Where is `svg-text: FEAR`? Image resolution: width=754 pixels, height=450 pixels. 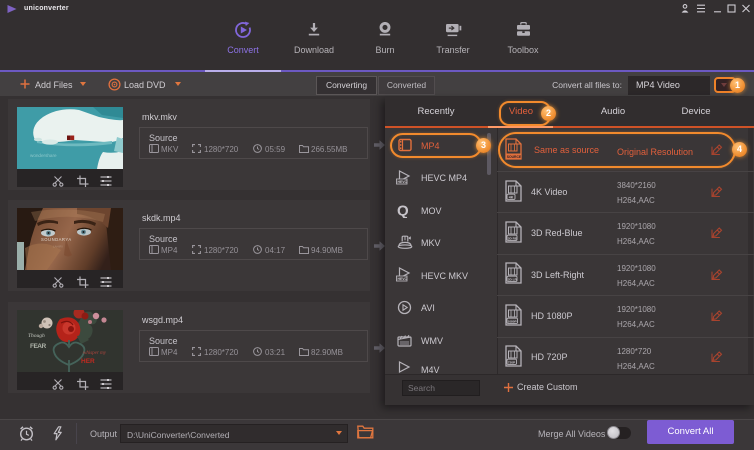
svg-text: FEAR is located at coordinates (38, 346).